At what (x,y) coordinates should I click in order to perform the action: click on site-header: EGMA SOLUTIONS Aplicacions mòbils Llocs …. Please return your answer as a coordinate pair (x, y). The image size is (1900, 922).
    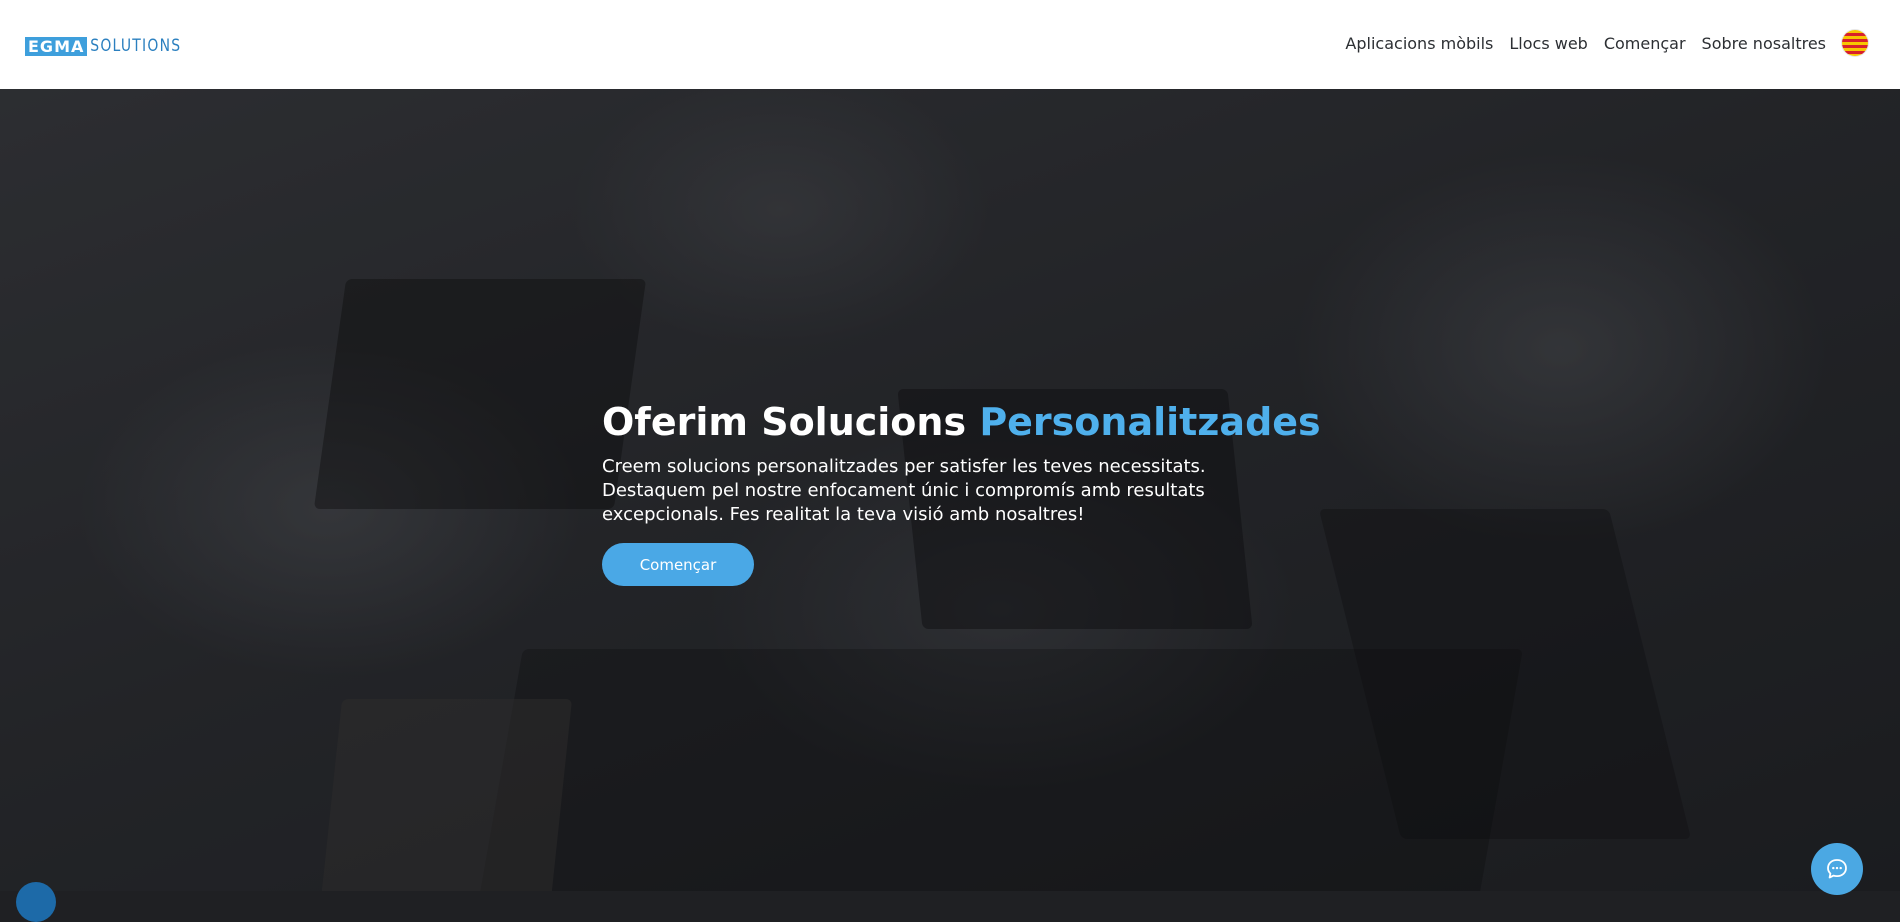
    Looking at the image, I should click on (950, 44).